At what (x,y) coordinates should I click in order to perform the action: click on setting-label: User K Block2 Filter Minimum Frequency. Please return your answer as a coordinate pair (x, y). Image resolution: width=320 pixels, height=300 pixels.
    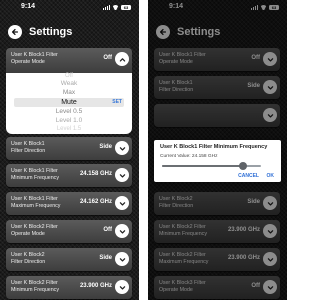
    Looking at the image, I should click on (35, 286).